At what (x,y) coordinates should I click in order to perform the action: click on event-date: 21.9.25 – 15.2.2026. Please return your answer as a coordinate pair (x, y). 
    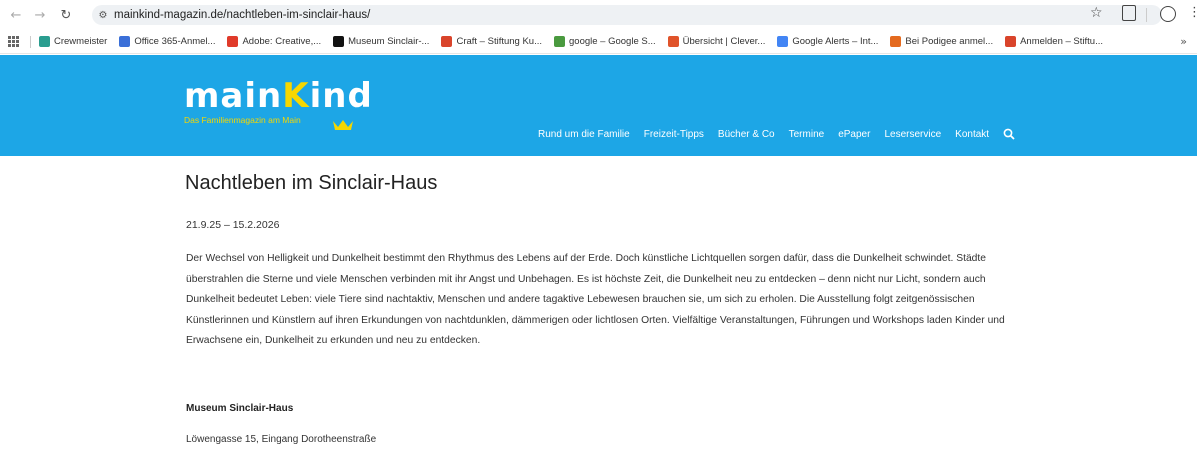
    Looking at the image, I should click on (233, 225).